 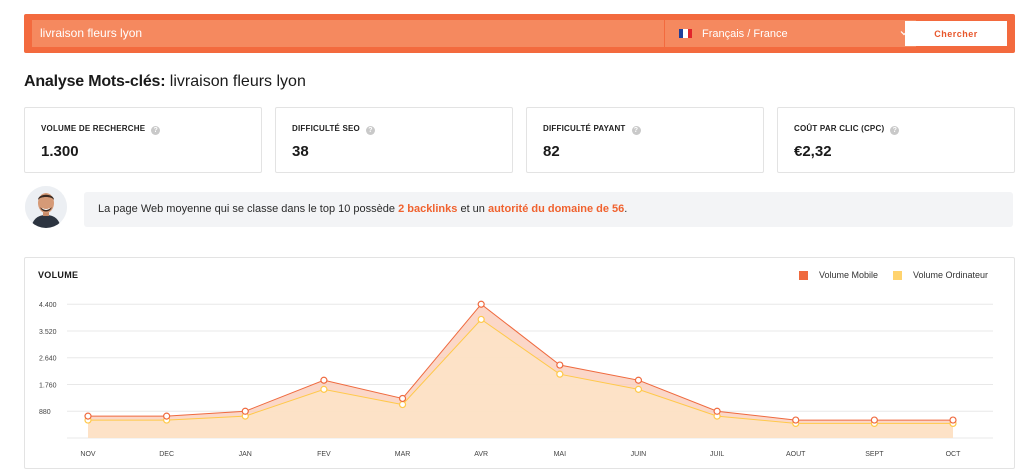 What do you see at coordinates (394, 140) in the screenshot?
I see `metric-card-seo-difficulty: DIFFICULTÉ SEO? 38` at bounding box center [394, 140].